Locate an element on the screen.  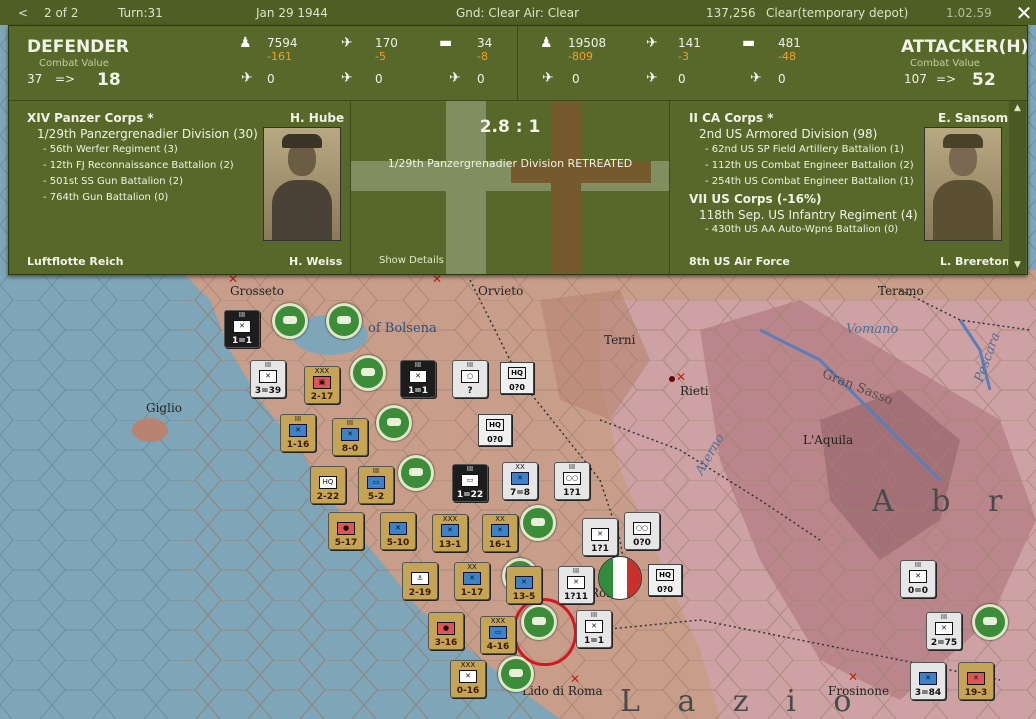
unit-counter: III ○? is located at coordinates (470, 379).